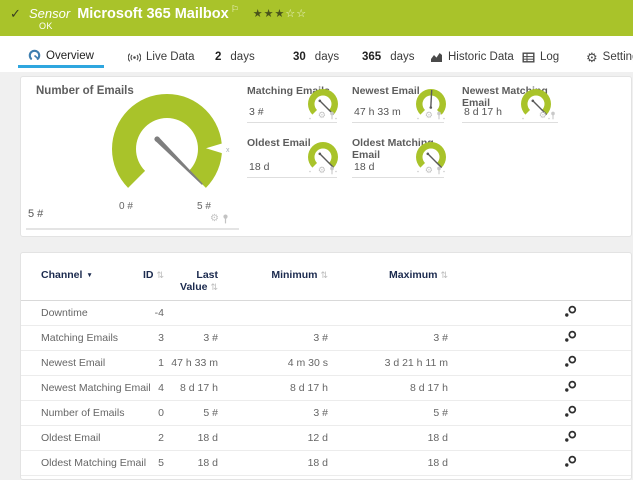  Describe the element at coordinates (388, 57) in the screenshot. I see `tab-365-days: 365 days` at that location.